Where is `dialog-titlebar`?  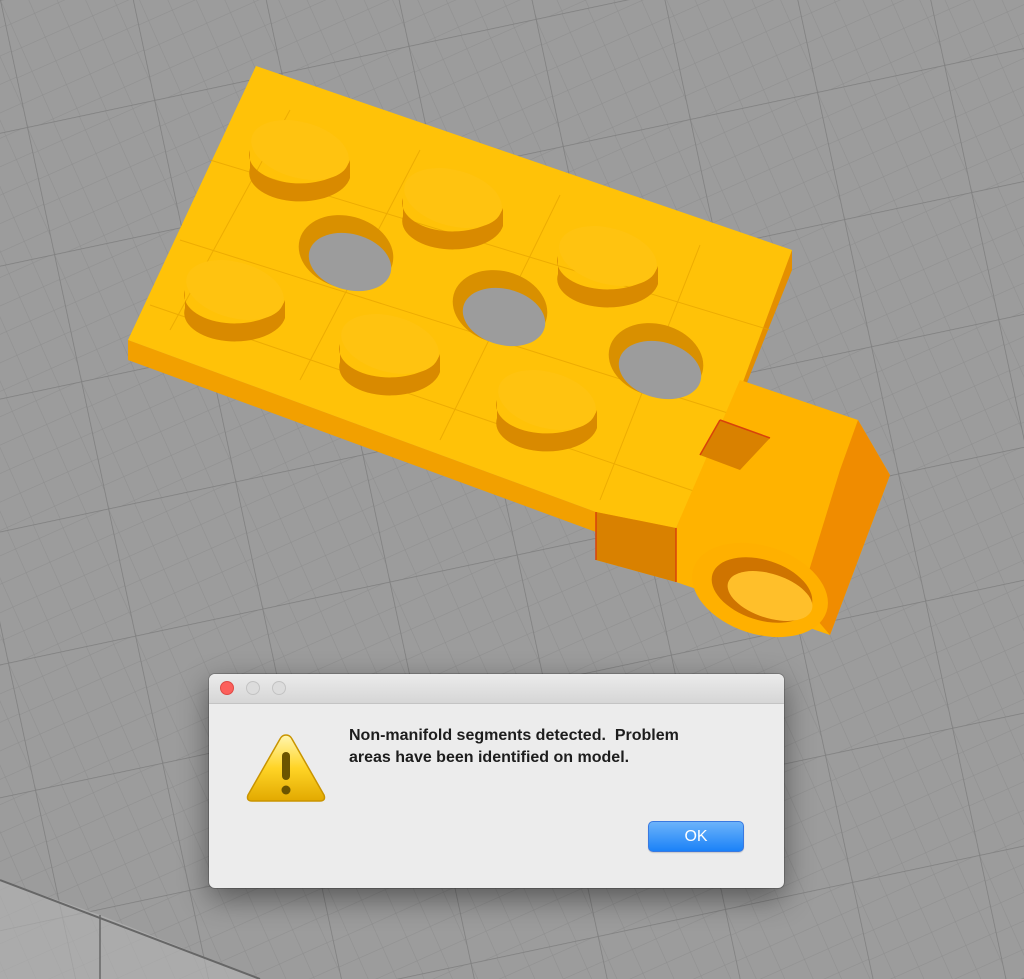 dialog-titlebar is located at coordinates (496, 689).